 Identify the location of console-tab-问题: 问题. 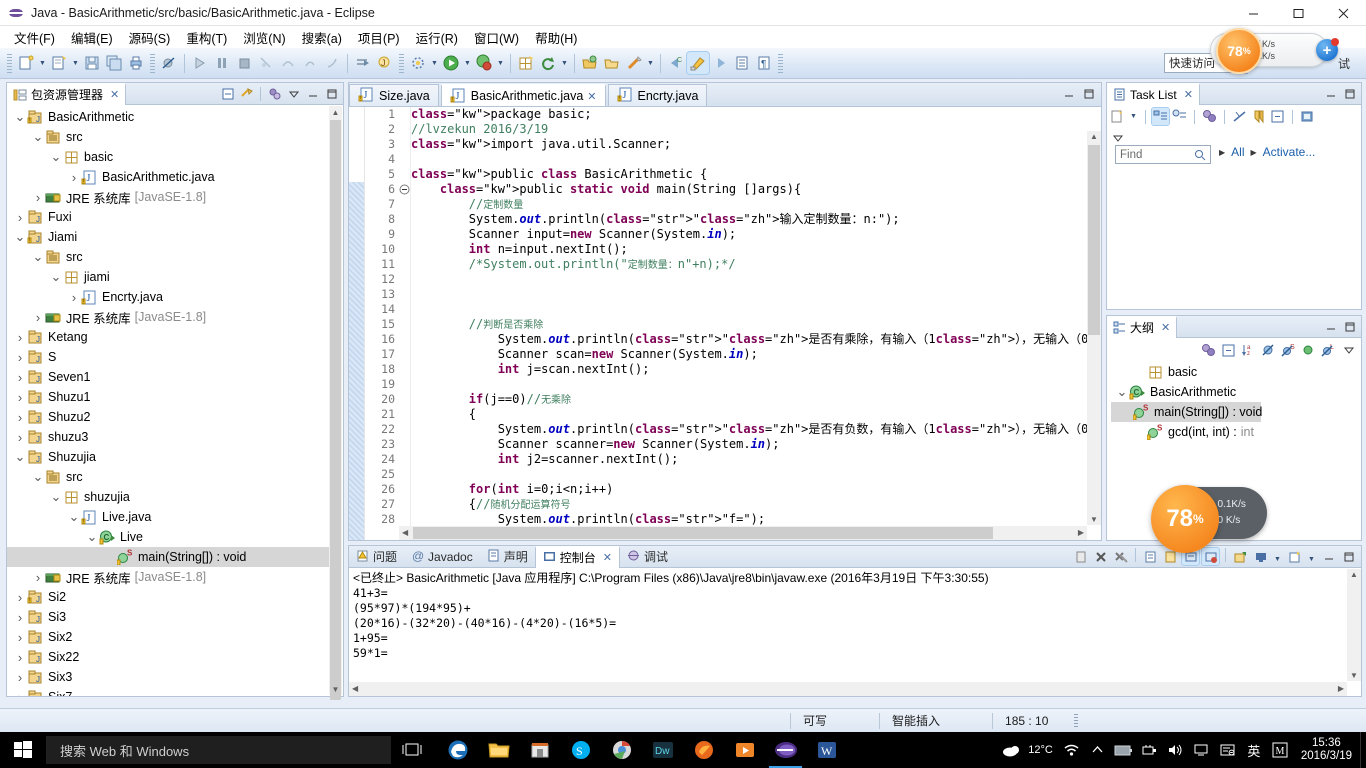
(376, 557).